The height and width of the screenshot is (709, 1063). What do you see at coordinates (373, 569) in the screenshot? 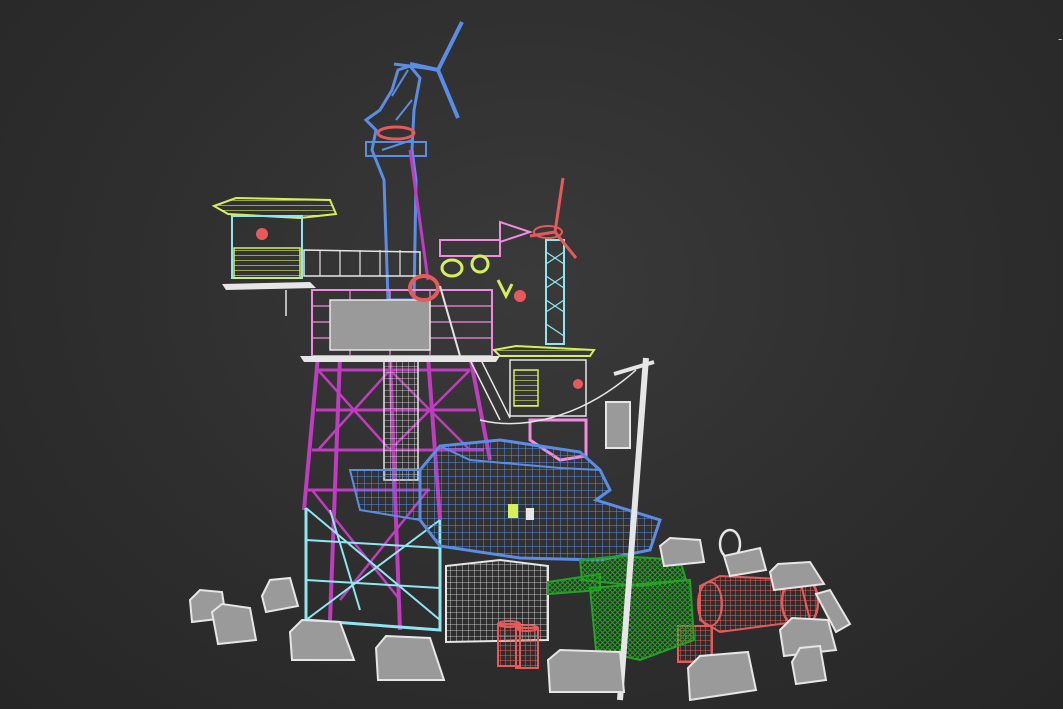
I see `lower-frame` at bounding box center [373, 569].